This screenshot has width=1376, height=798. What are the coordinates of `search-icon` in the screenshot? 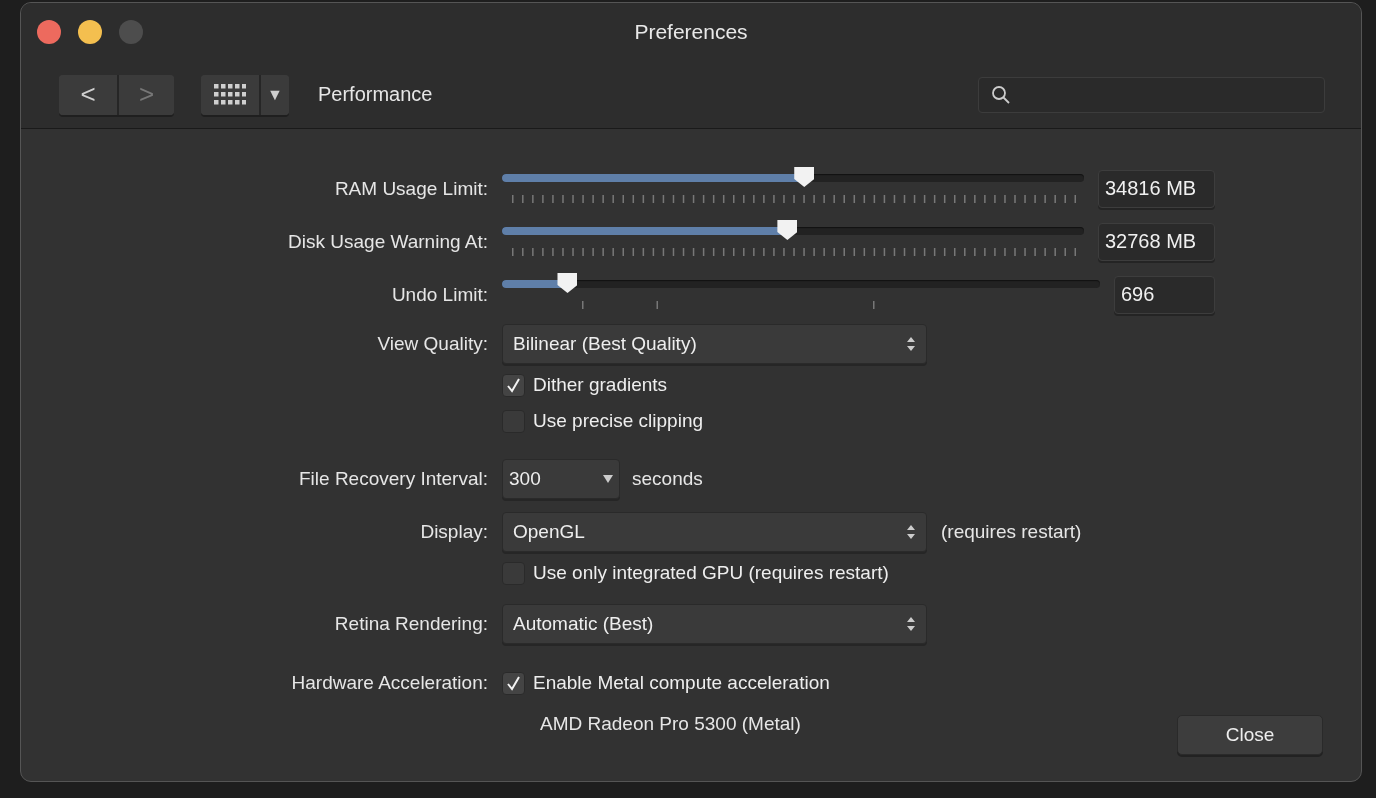 It's located at (1001, 94).